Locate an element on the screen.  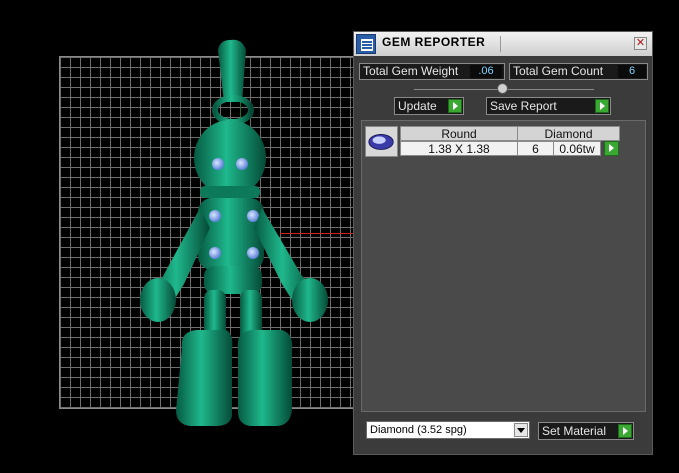
material-select: Diamond (3.52 spg) is located at coordinates (448, 430).